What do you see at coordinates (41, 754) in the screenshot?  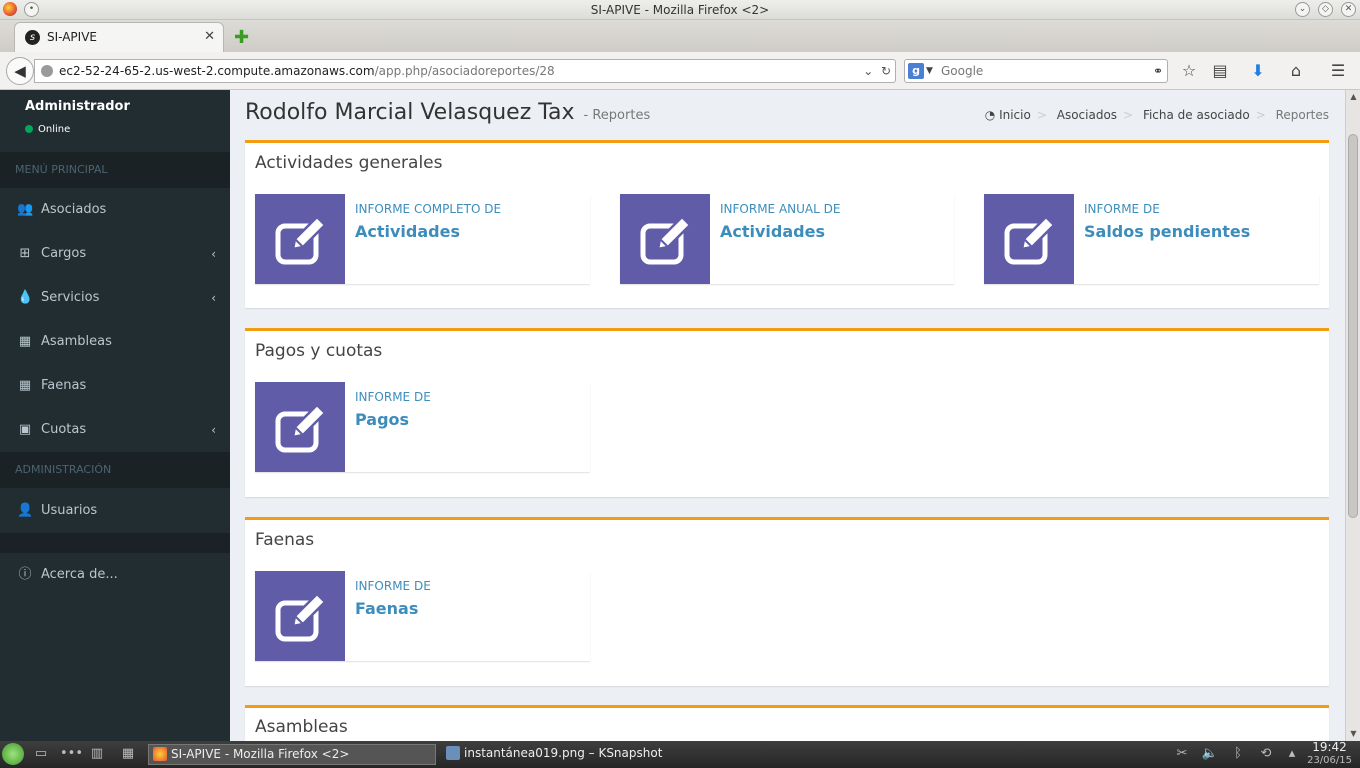 I see `desktop-icon: ▭` at bounding box center [41, 754].